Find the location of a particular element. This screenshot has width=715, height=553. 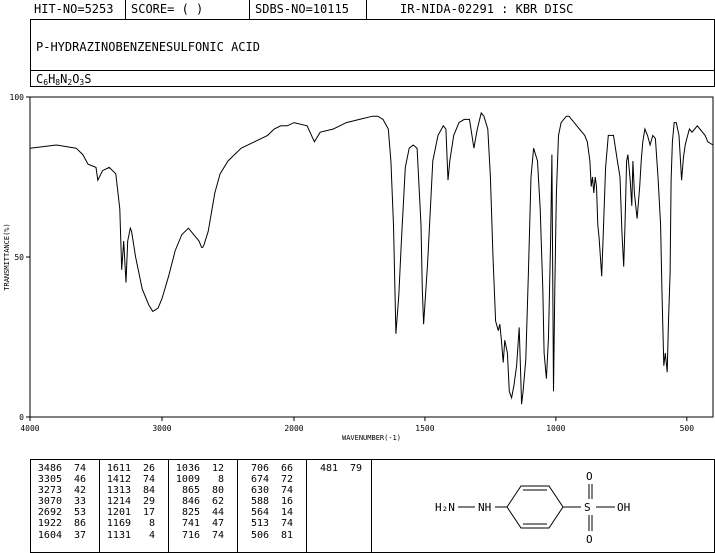

peak-row: 3305 46 is located at coordinates (60, 479).